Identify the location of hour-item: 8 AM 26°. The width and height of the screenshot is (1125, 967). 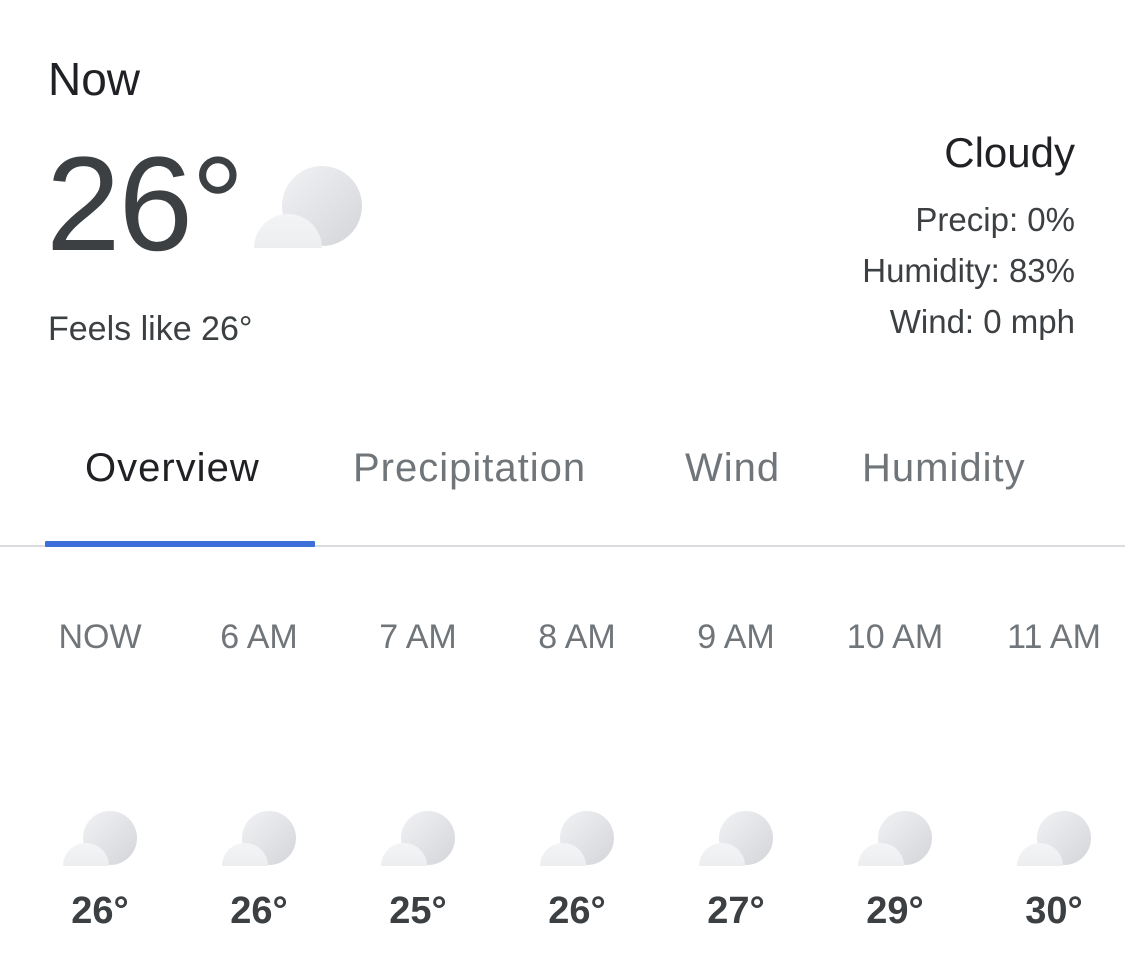
(577, 775).